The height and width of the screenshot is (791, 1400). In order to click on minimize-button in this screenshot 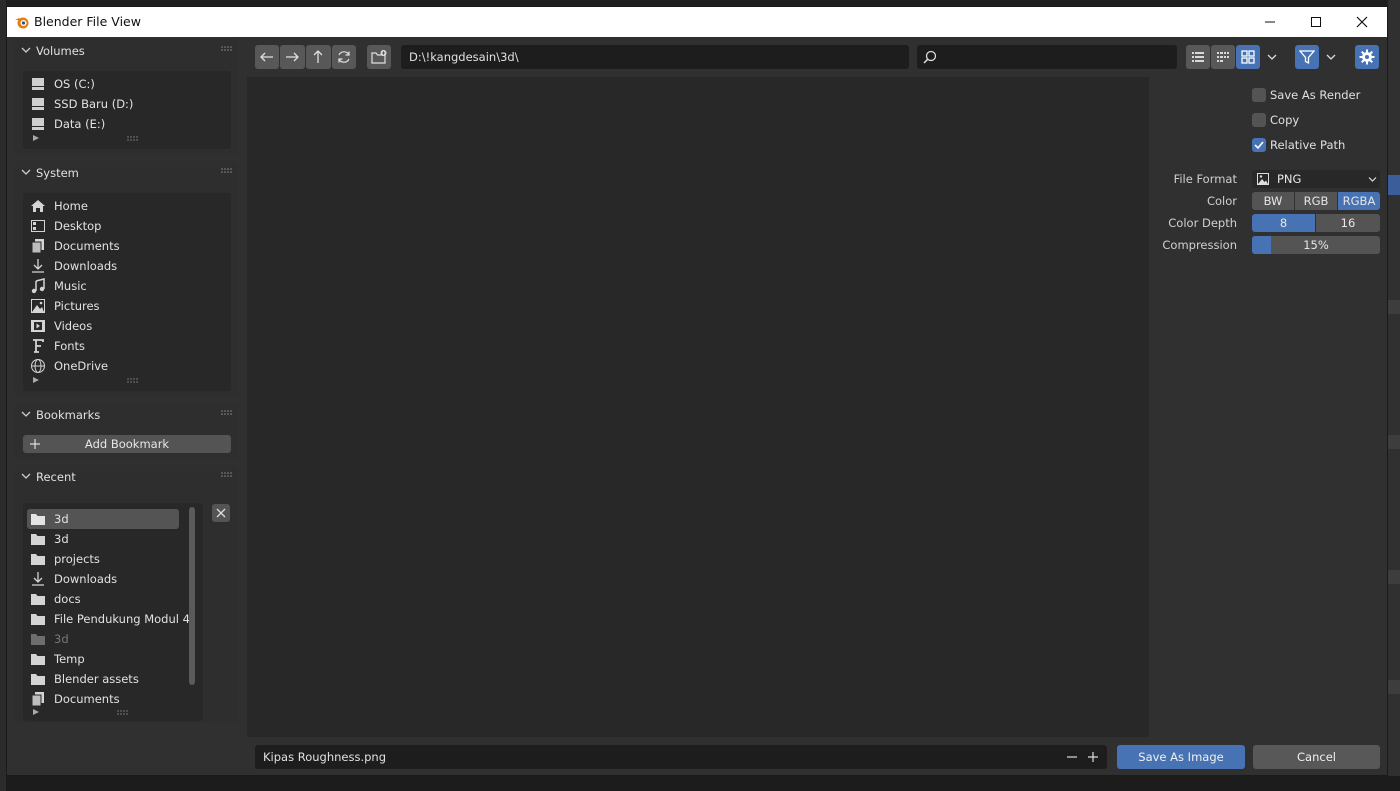, I will do `click(1270, 22)`.